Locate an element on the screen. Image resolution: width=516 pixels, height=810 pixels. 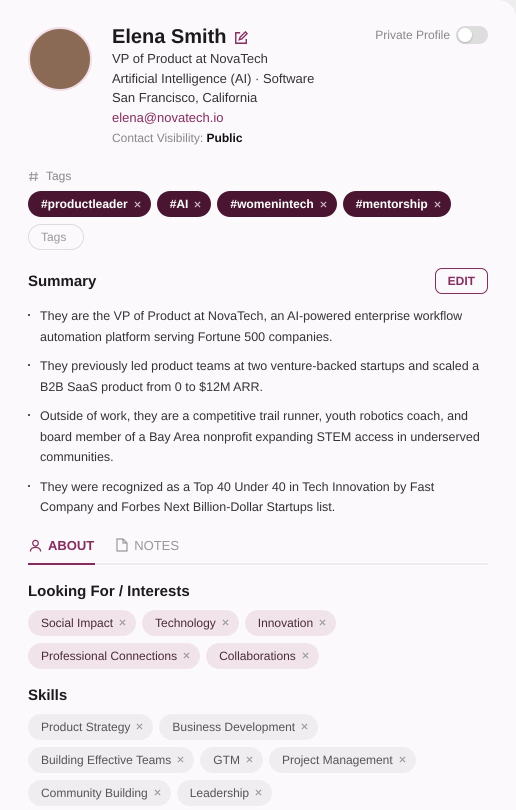
skill-chip: Product Strategy is located at coordinates (91, 727).